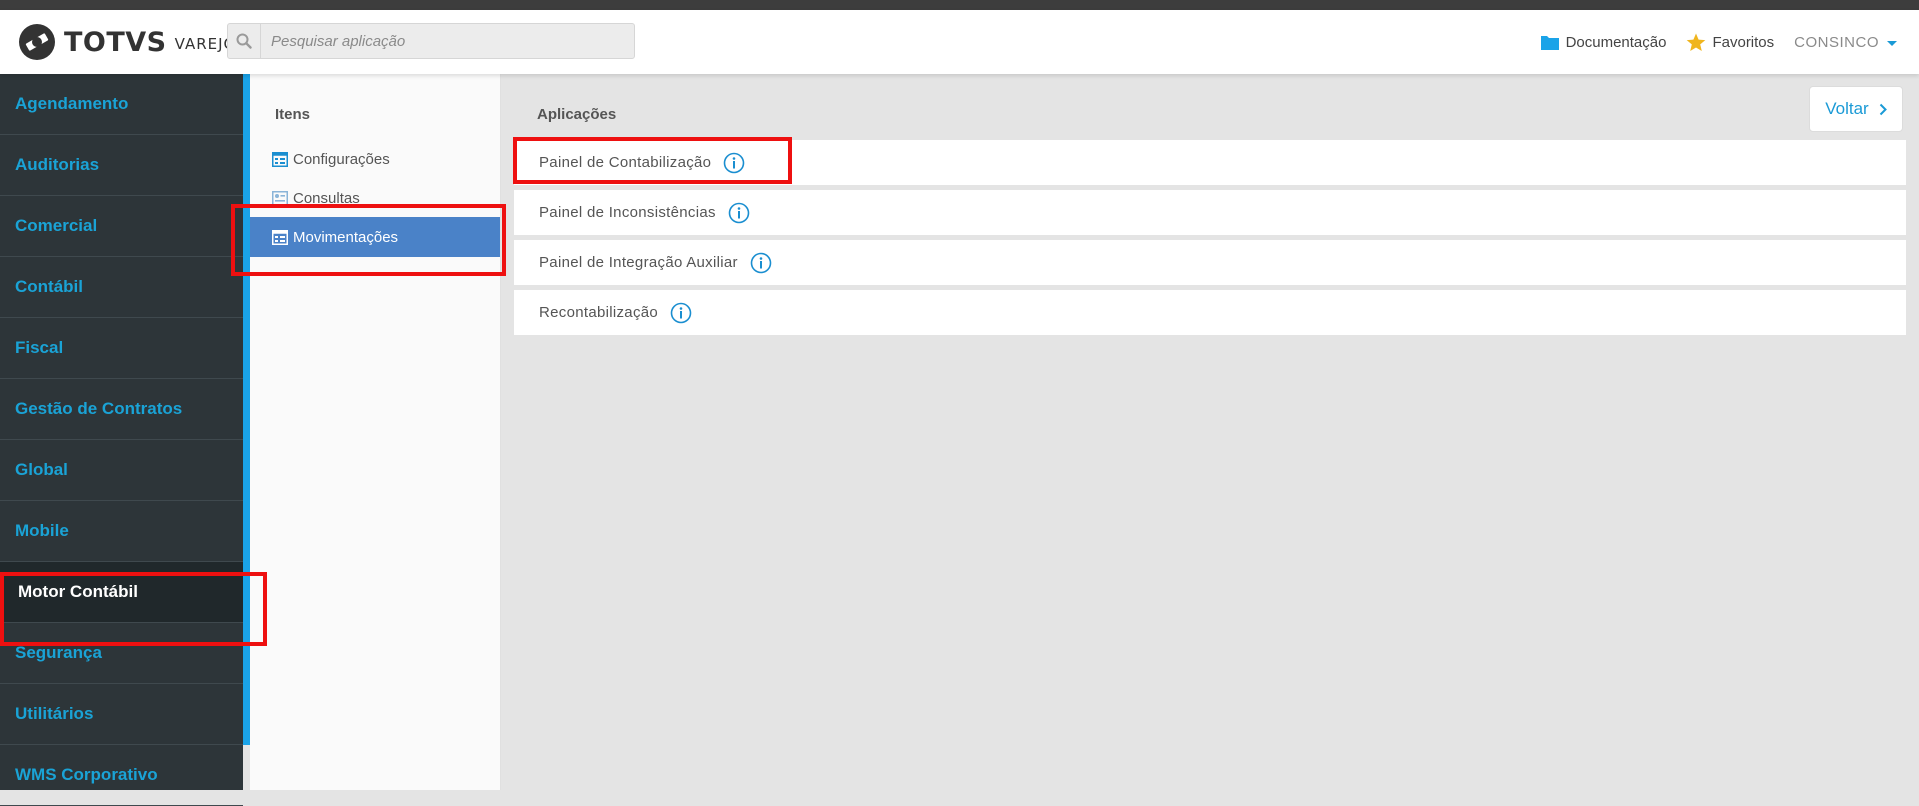 This screenshot has height=806, width=1919. What do you see at coordinates (447, 41) in the screenshot?
I see `search-input` at bounding box center [447, 41].